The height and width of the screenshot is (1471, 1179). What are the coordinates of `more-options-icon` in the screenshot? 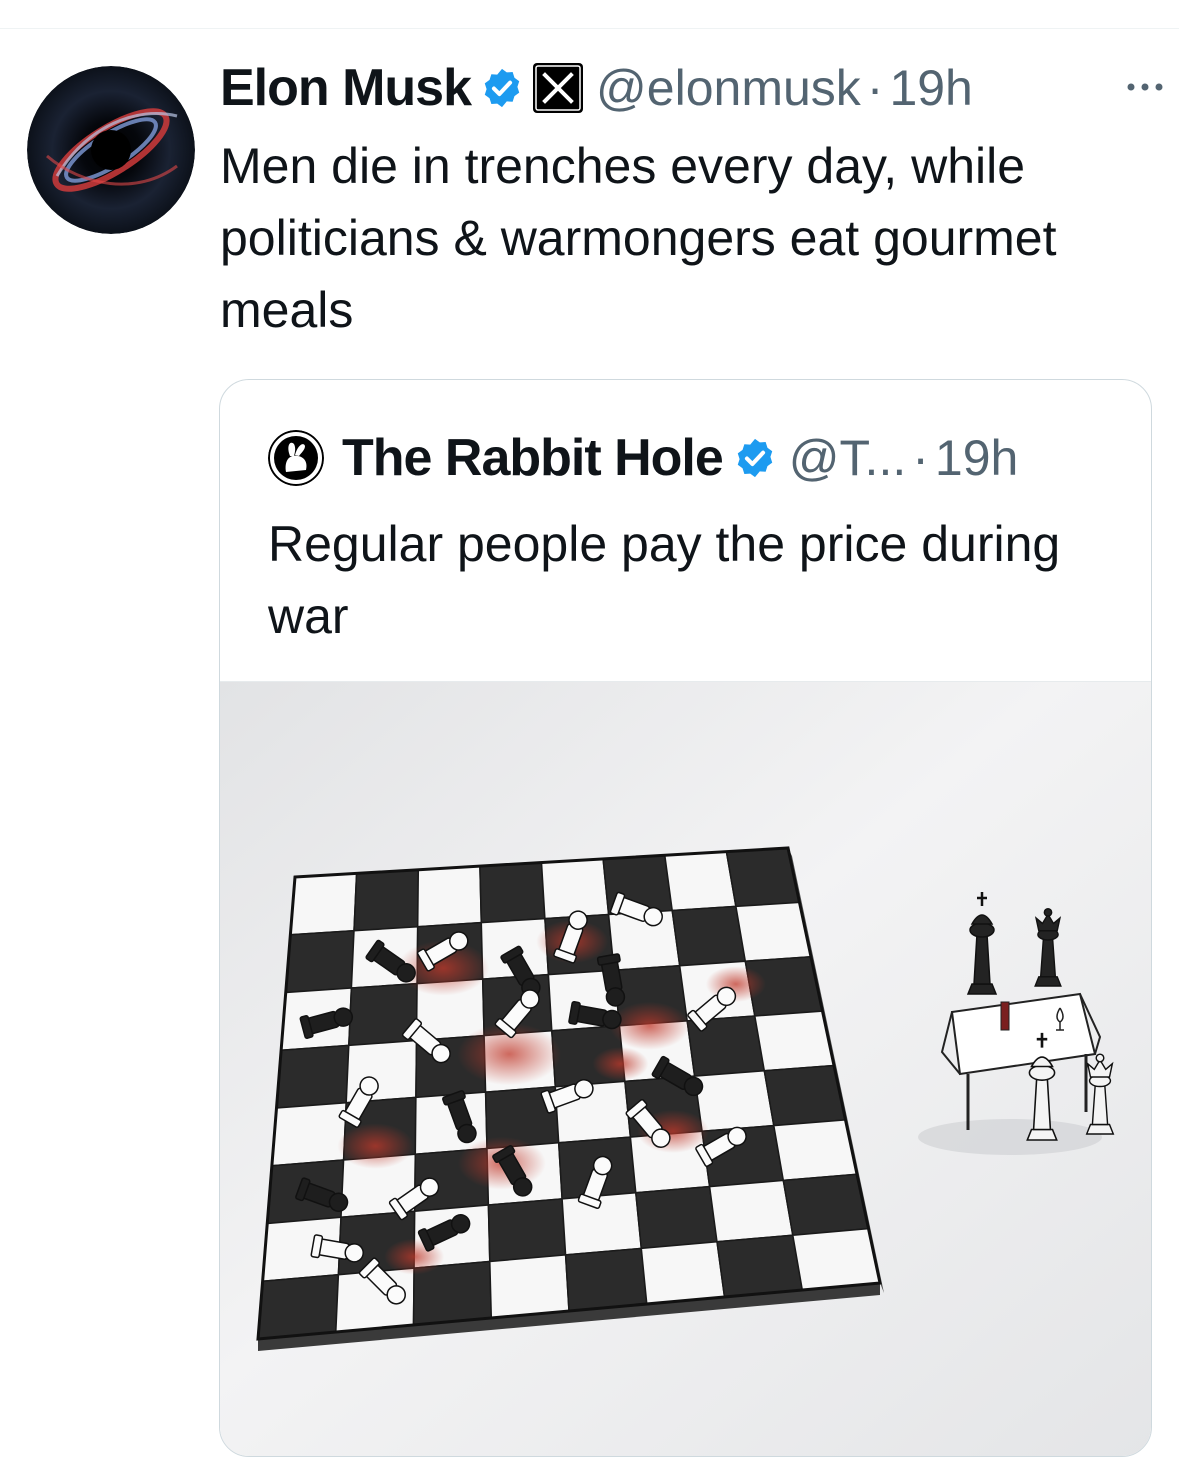 It's located at (1145, 89).